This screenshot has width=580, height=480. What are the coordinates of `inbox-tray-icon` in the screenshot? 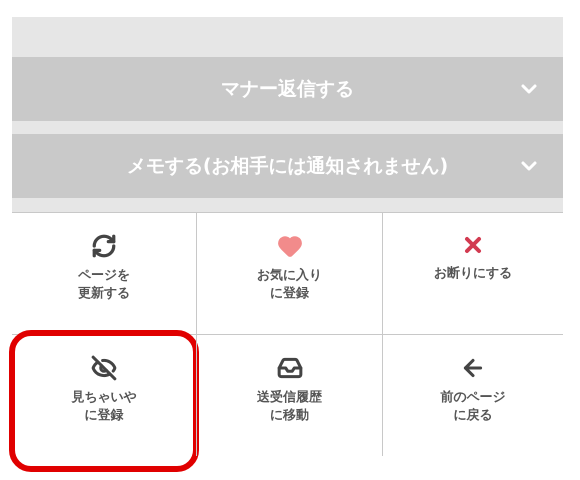 It's located at (289, 368).